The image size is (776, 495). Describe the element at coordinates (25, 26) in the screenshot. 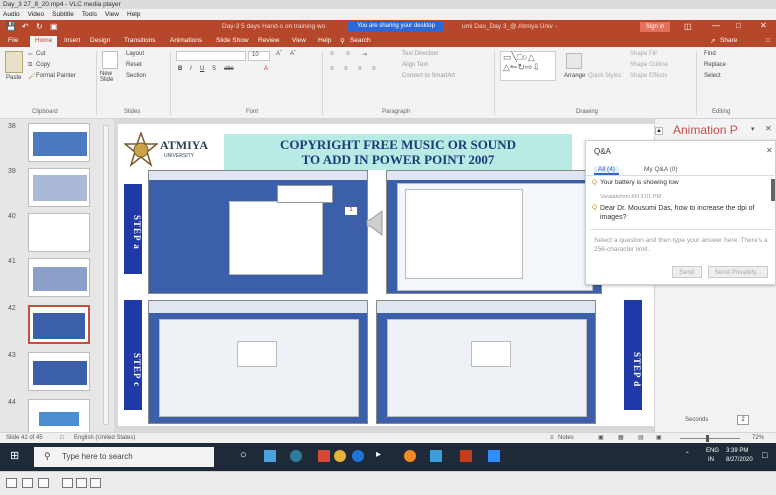

I see `undo-icon: ↶` at that location.